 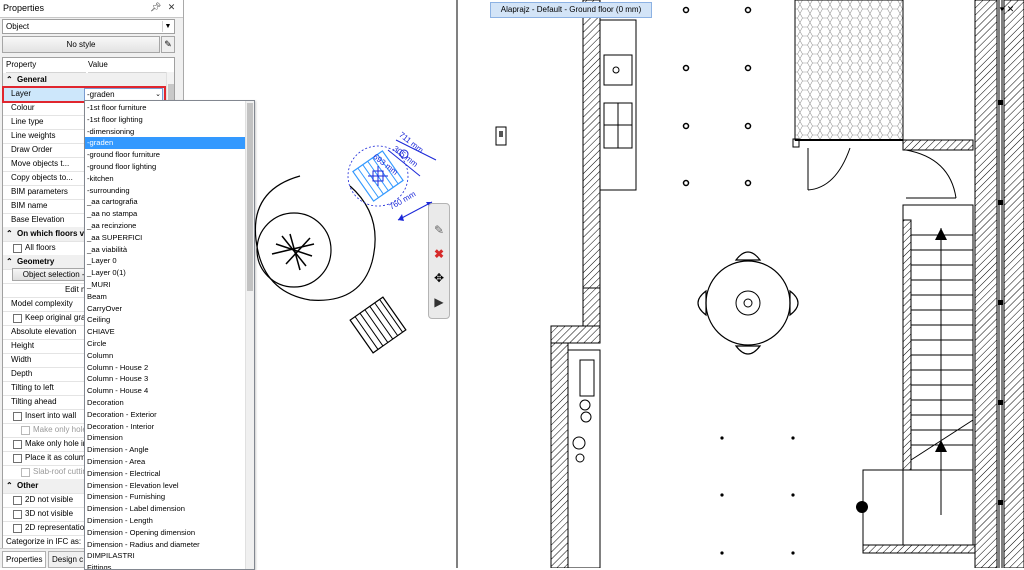 I want to click on panel-title: Properties, so click(x=24, y=8).